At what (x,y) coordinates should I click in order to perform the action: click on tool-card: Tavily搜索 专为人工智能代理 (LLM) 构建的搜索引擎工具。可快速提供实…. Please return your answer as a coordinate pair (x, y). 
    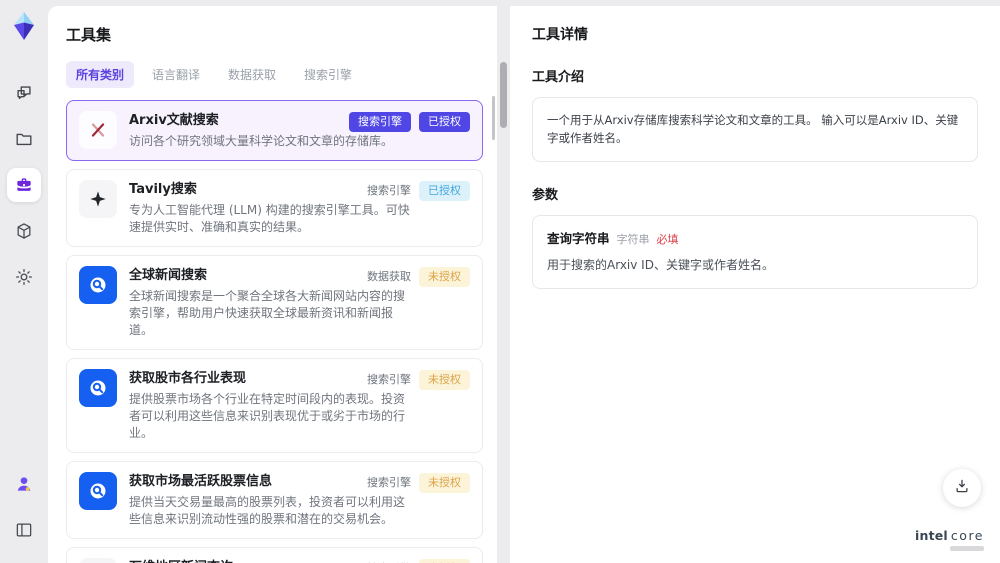
    Looking at the image, I should click on (274, 208).